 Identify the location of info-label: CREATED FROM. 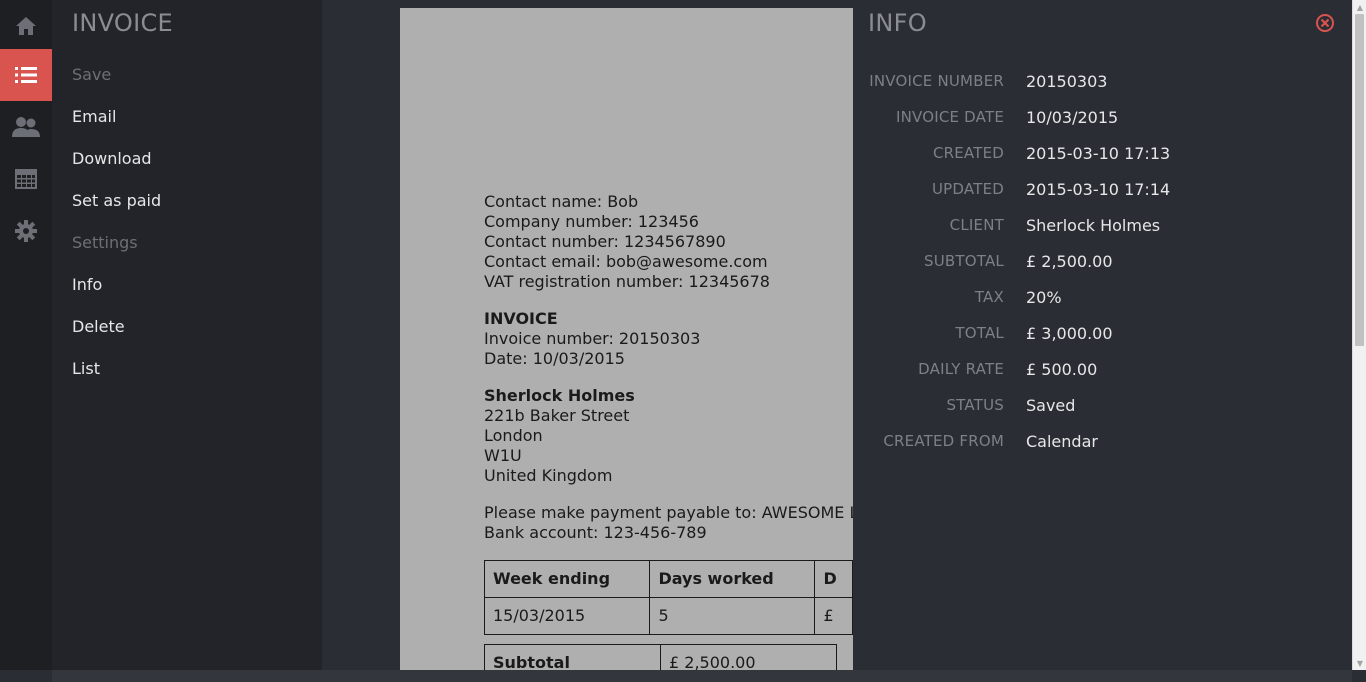
(943, 441).